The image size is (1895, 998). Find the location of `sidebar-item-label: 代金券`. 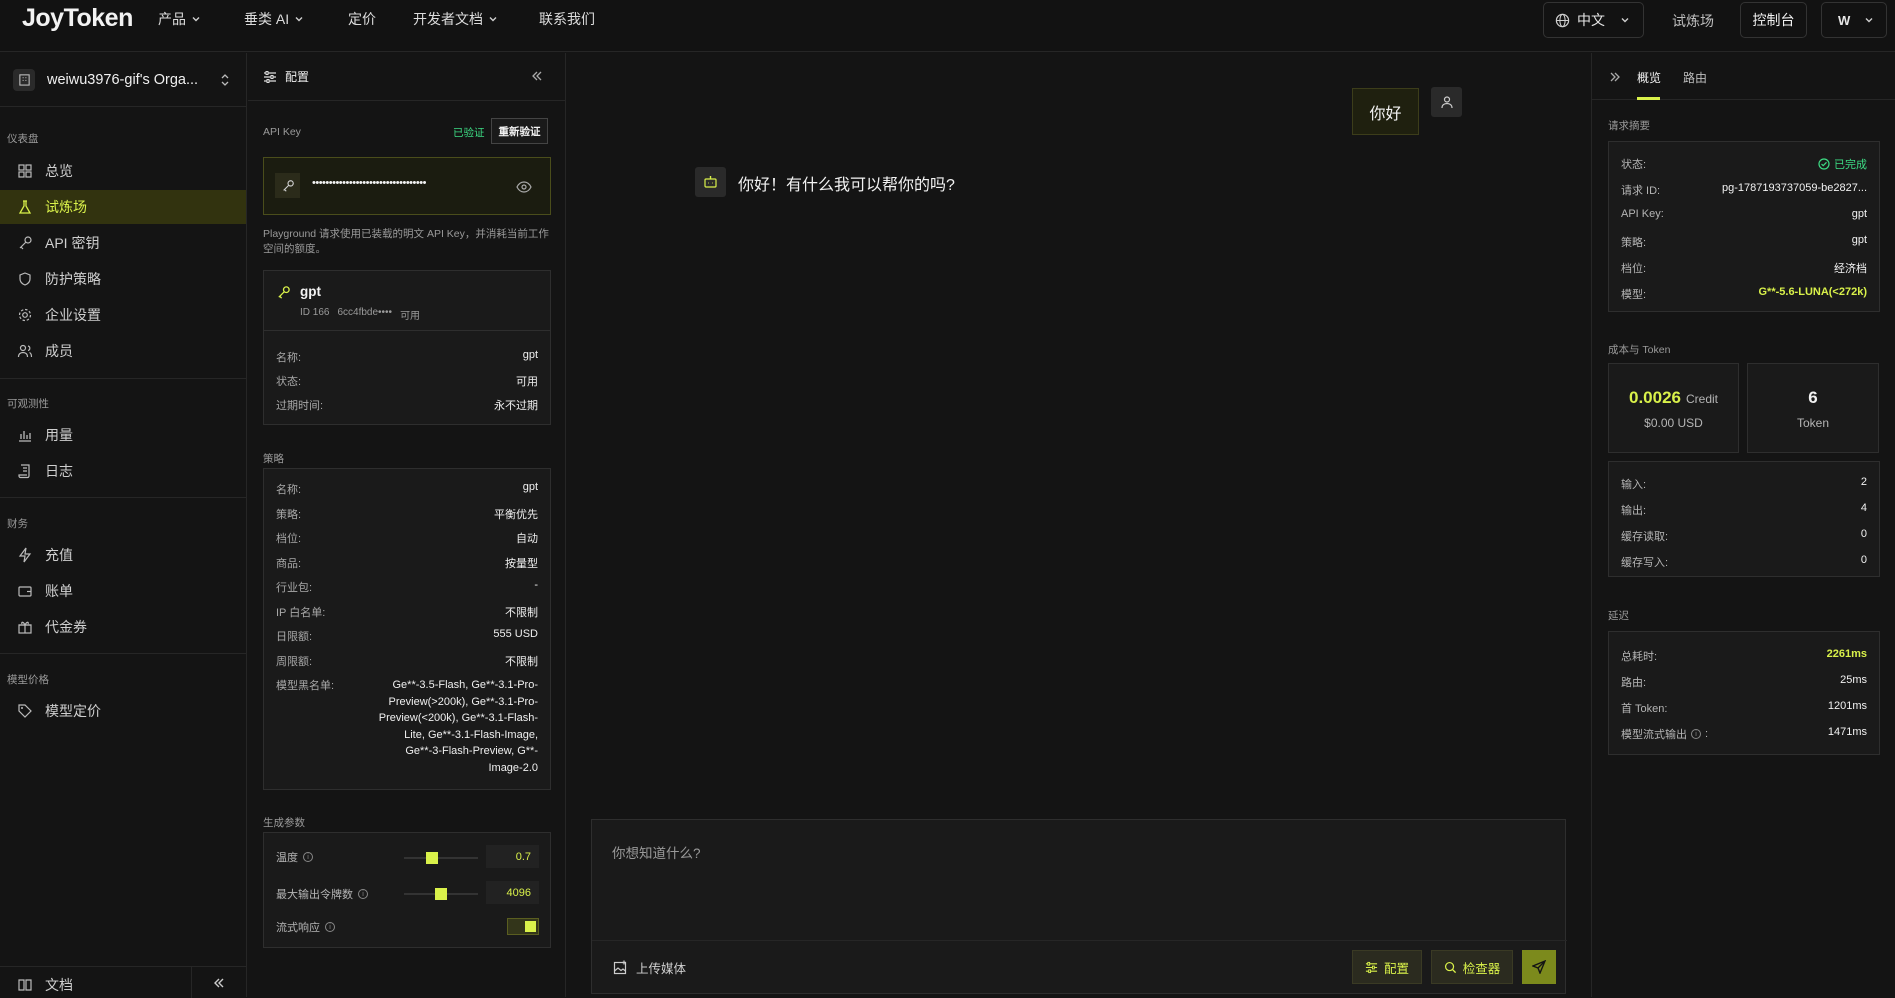

sidebar-item-label: 代金券 is located at coordinates (66, 627).